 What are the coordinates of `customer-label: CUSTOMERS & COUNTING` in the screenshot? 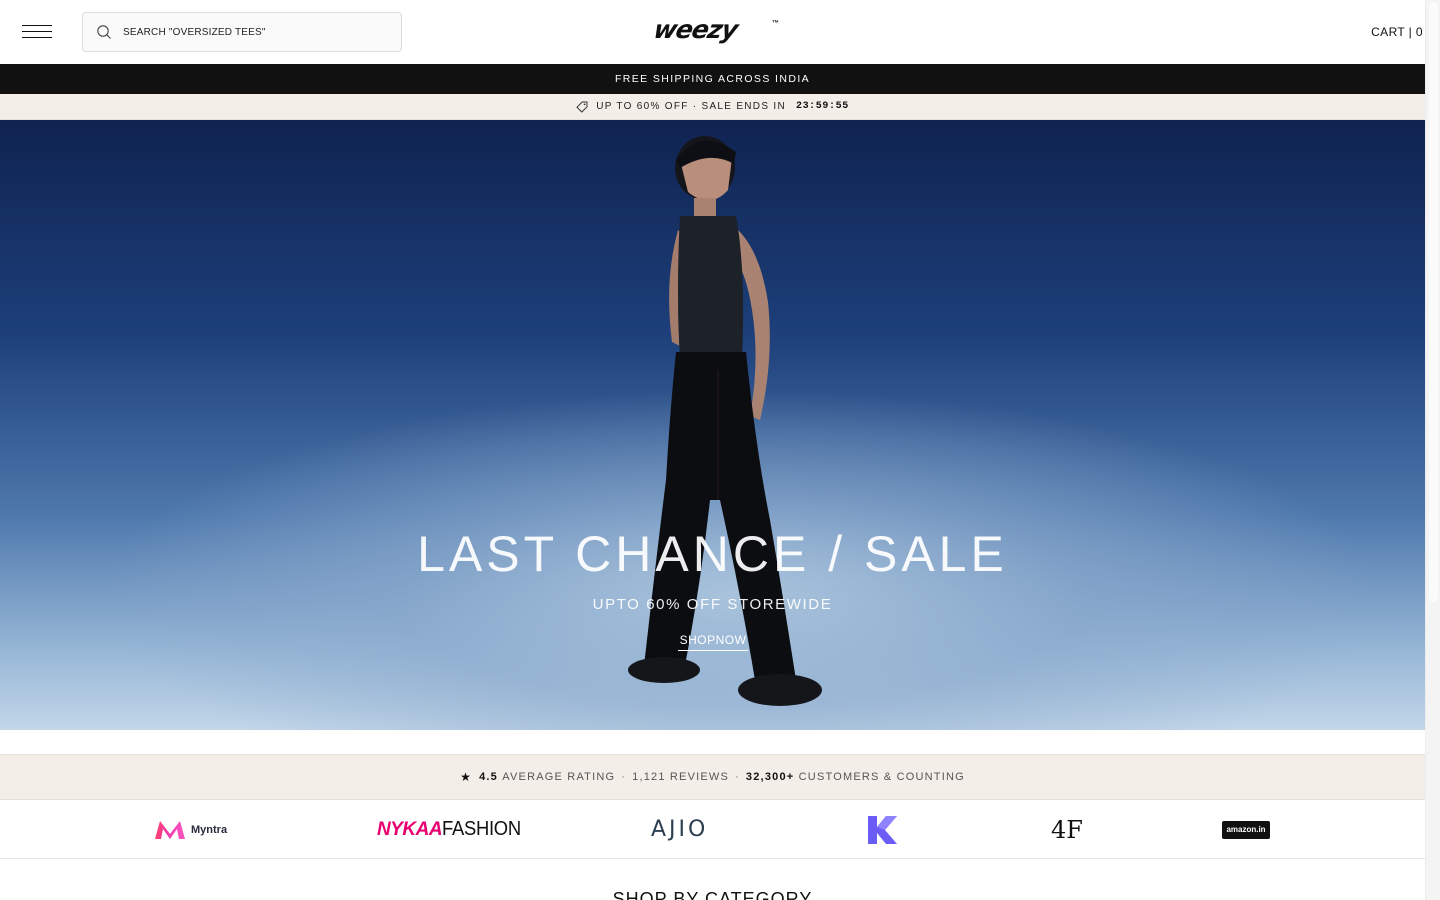 It's located at (881, 777).